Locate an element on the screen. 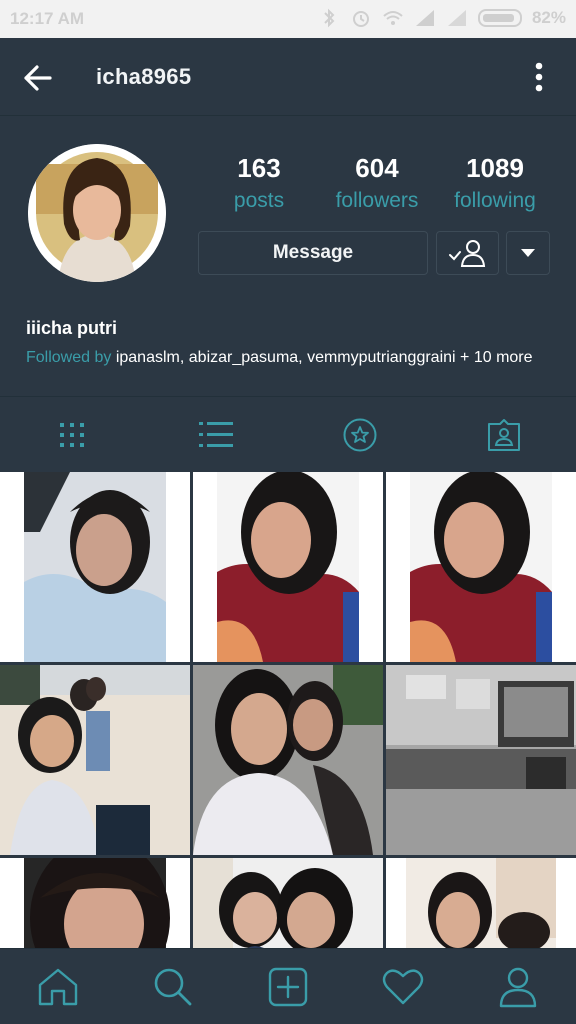  stat-label: following is located at coordinates (495, 200).